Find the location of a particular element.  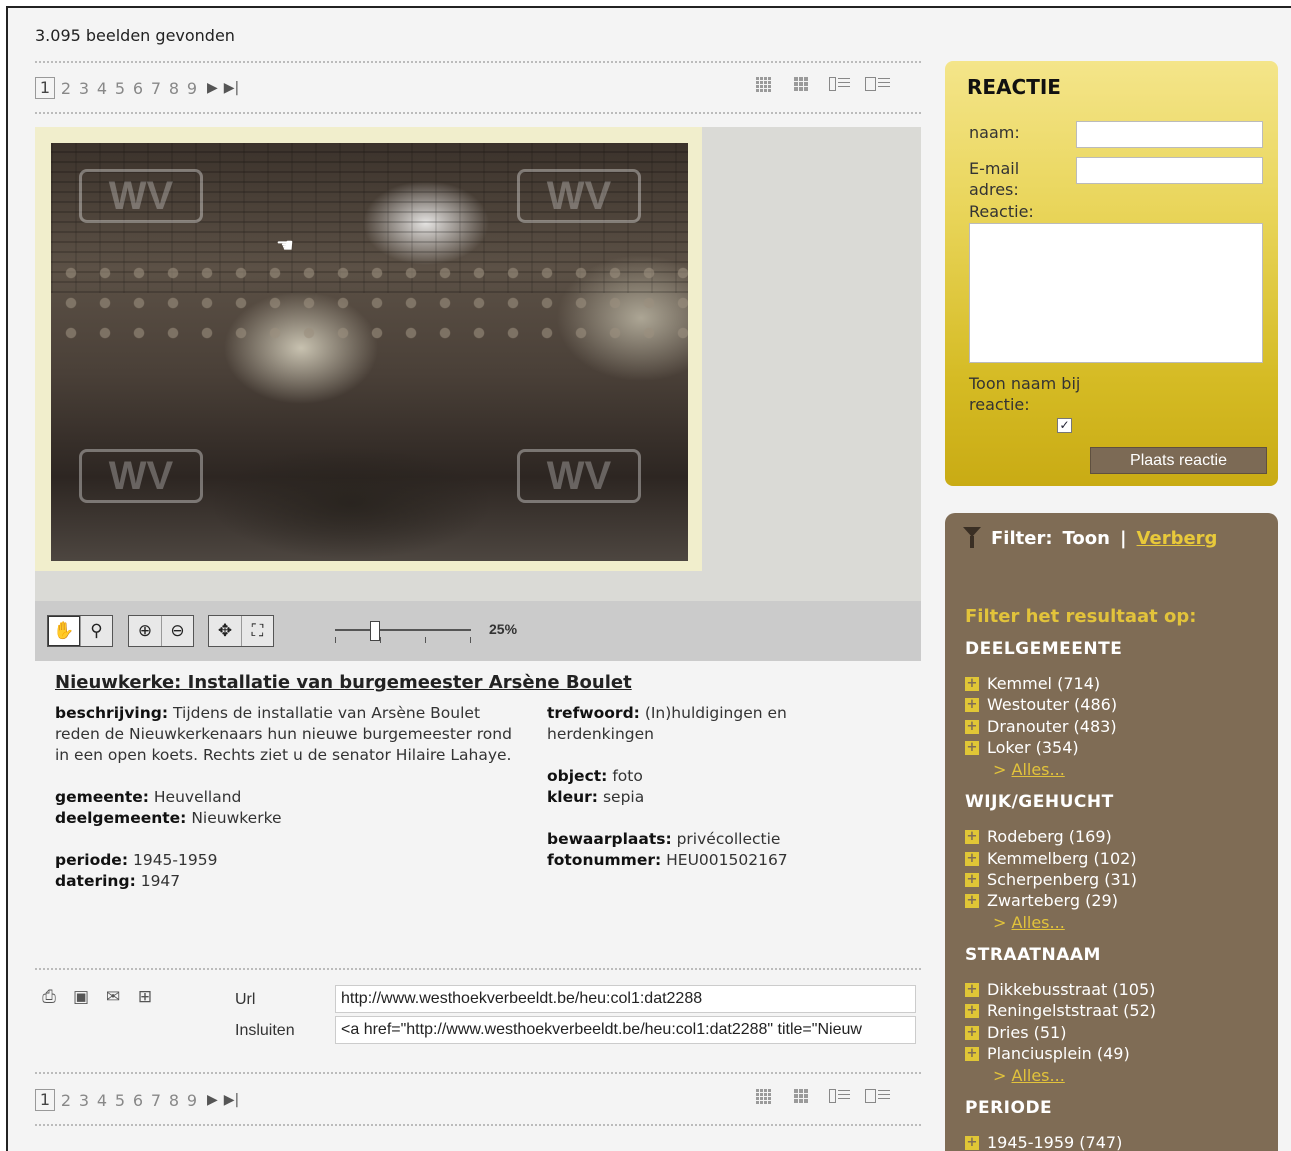

filter-item-label: Loker (354) is located at coordinates (1033, 747).